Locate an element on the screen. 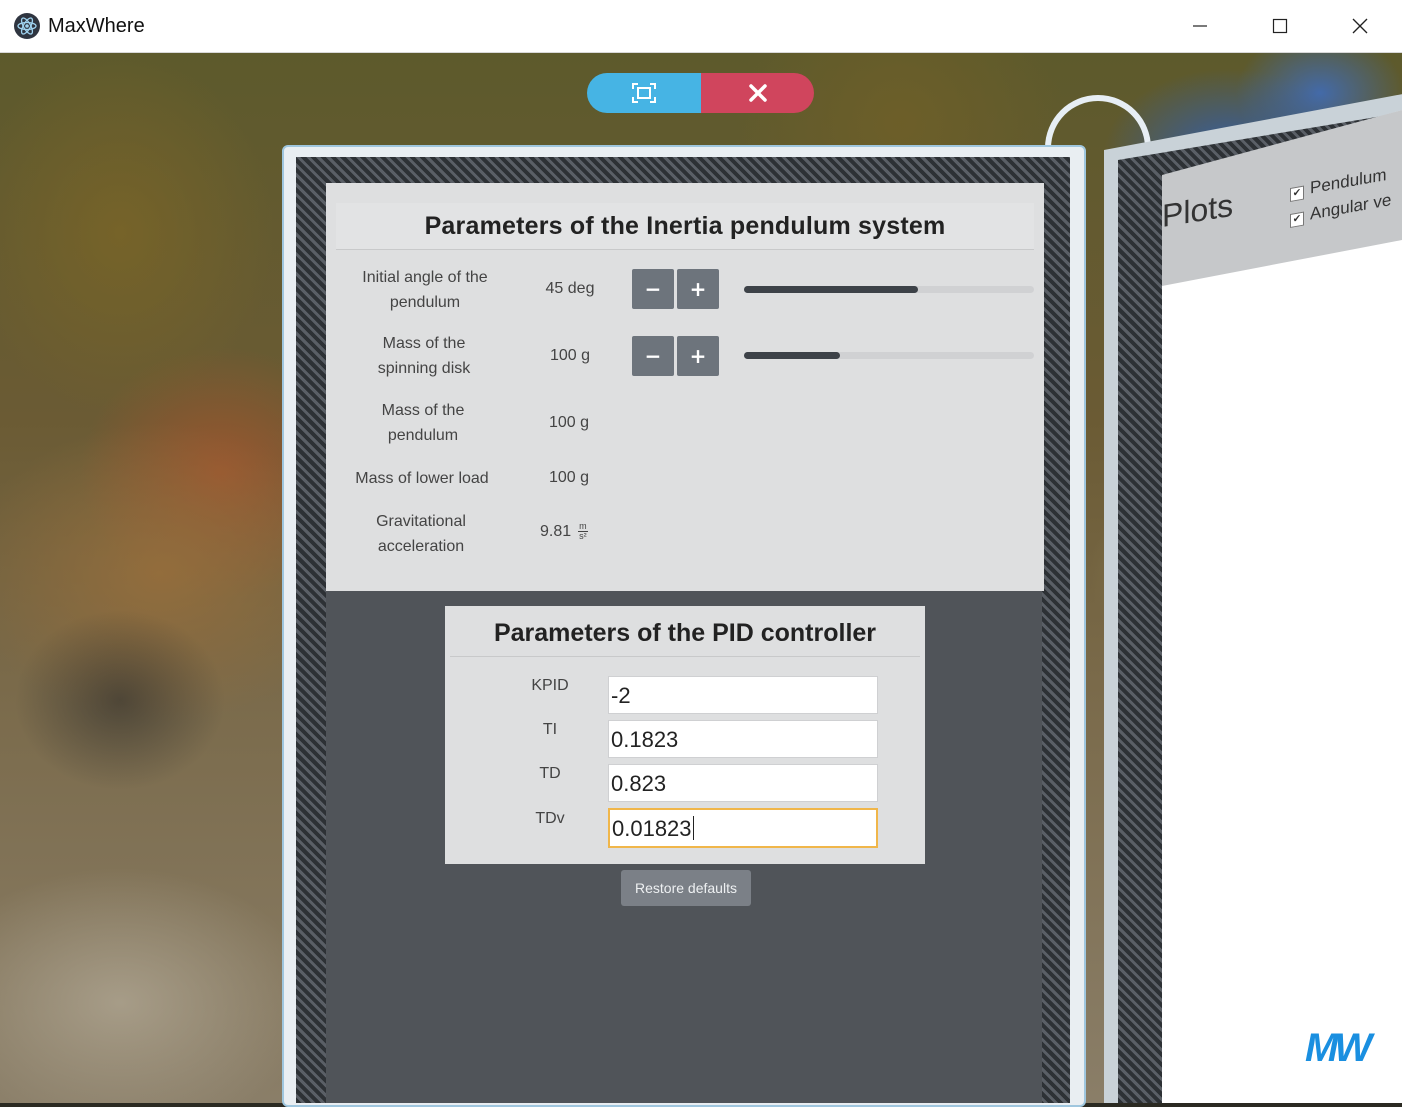  minimize-icon is located at coordinates (1200, 26).